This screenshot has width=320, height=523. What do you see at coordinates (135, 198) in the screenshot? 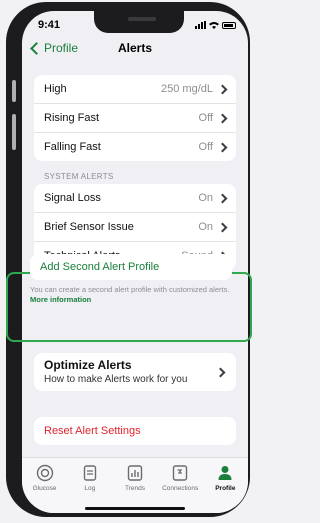
I see `alert-row-signal-loss: Signal Loss On` at bounding box center [135, 198].